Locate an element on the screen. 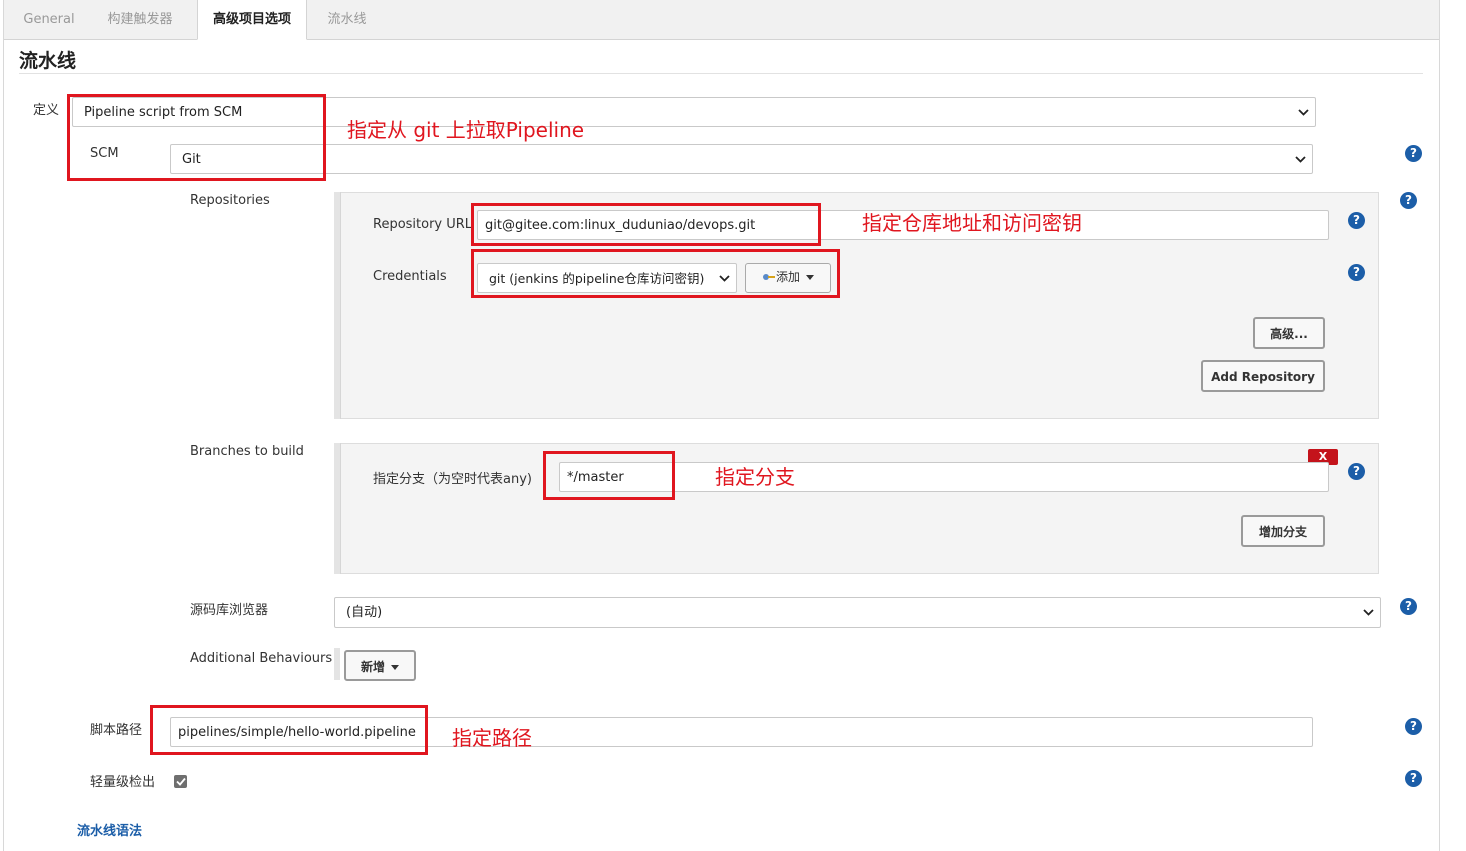  tab-build-triggers: 构建触发器 is located at coordinates (140, 20).